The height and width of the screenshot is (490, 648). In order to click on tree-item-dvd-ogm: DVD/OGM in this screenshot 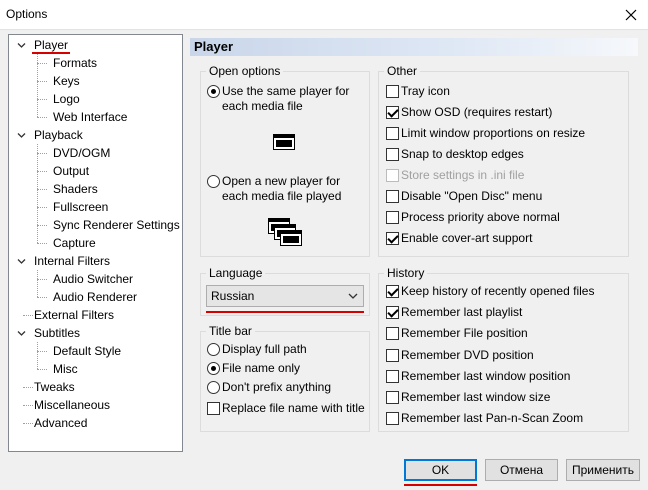, I will do `click(81, 153)`.